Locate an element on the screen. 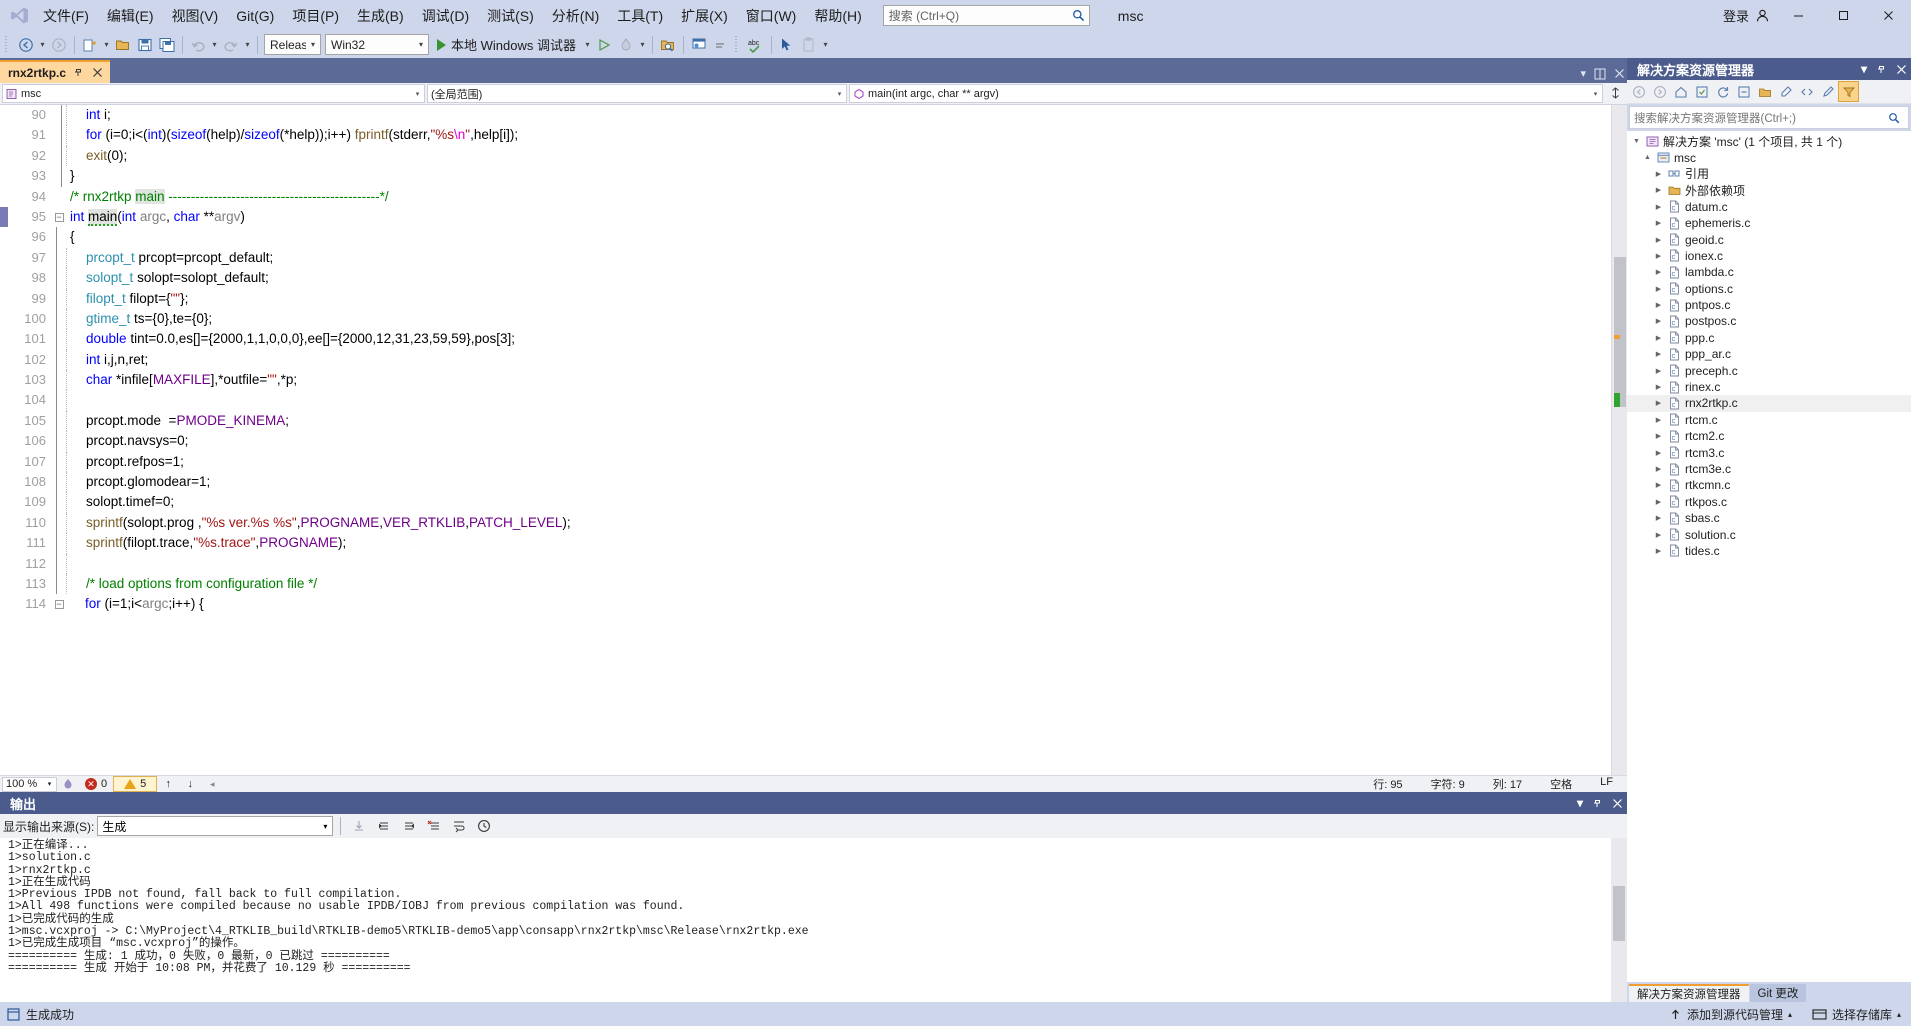  new-project-icon is located at coordinates (90, 45).